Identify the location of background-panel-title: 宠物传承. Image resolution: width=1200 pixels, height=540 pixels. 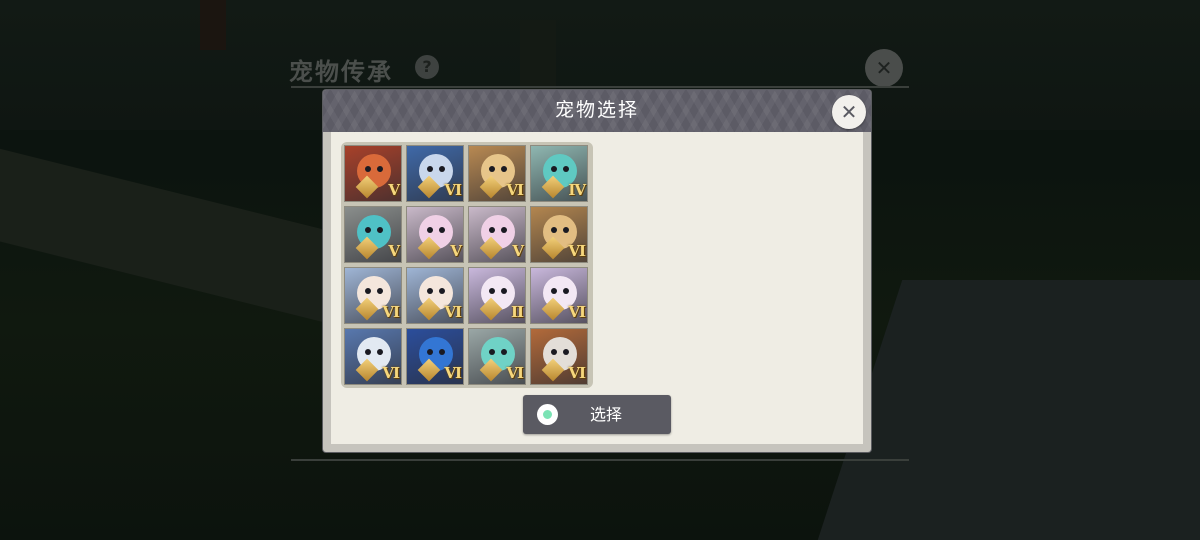
(341, 72).